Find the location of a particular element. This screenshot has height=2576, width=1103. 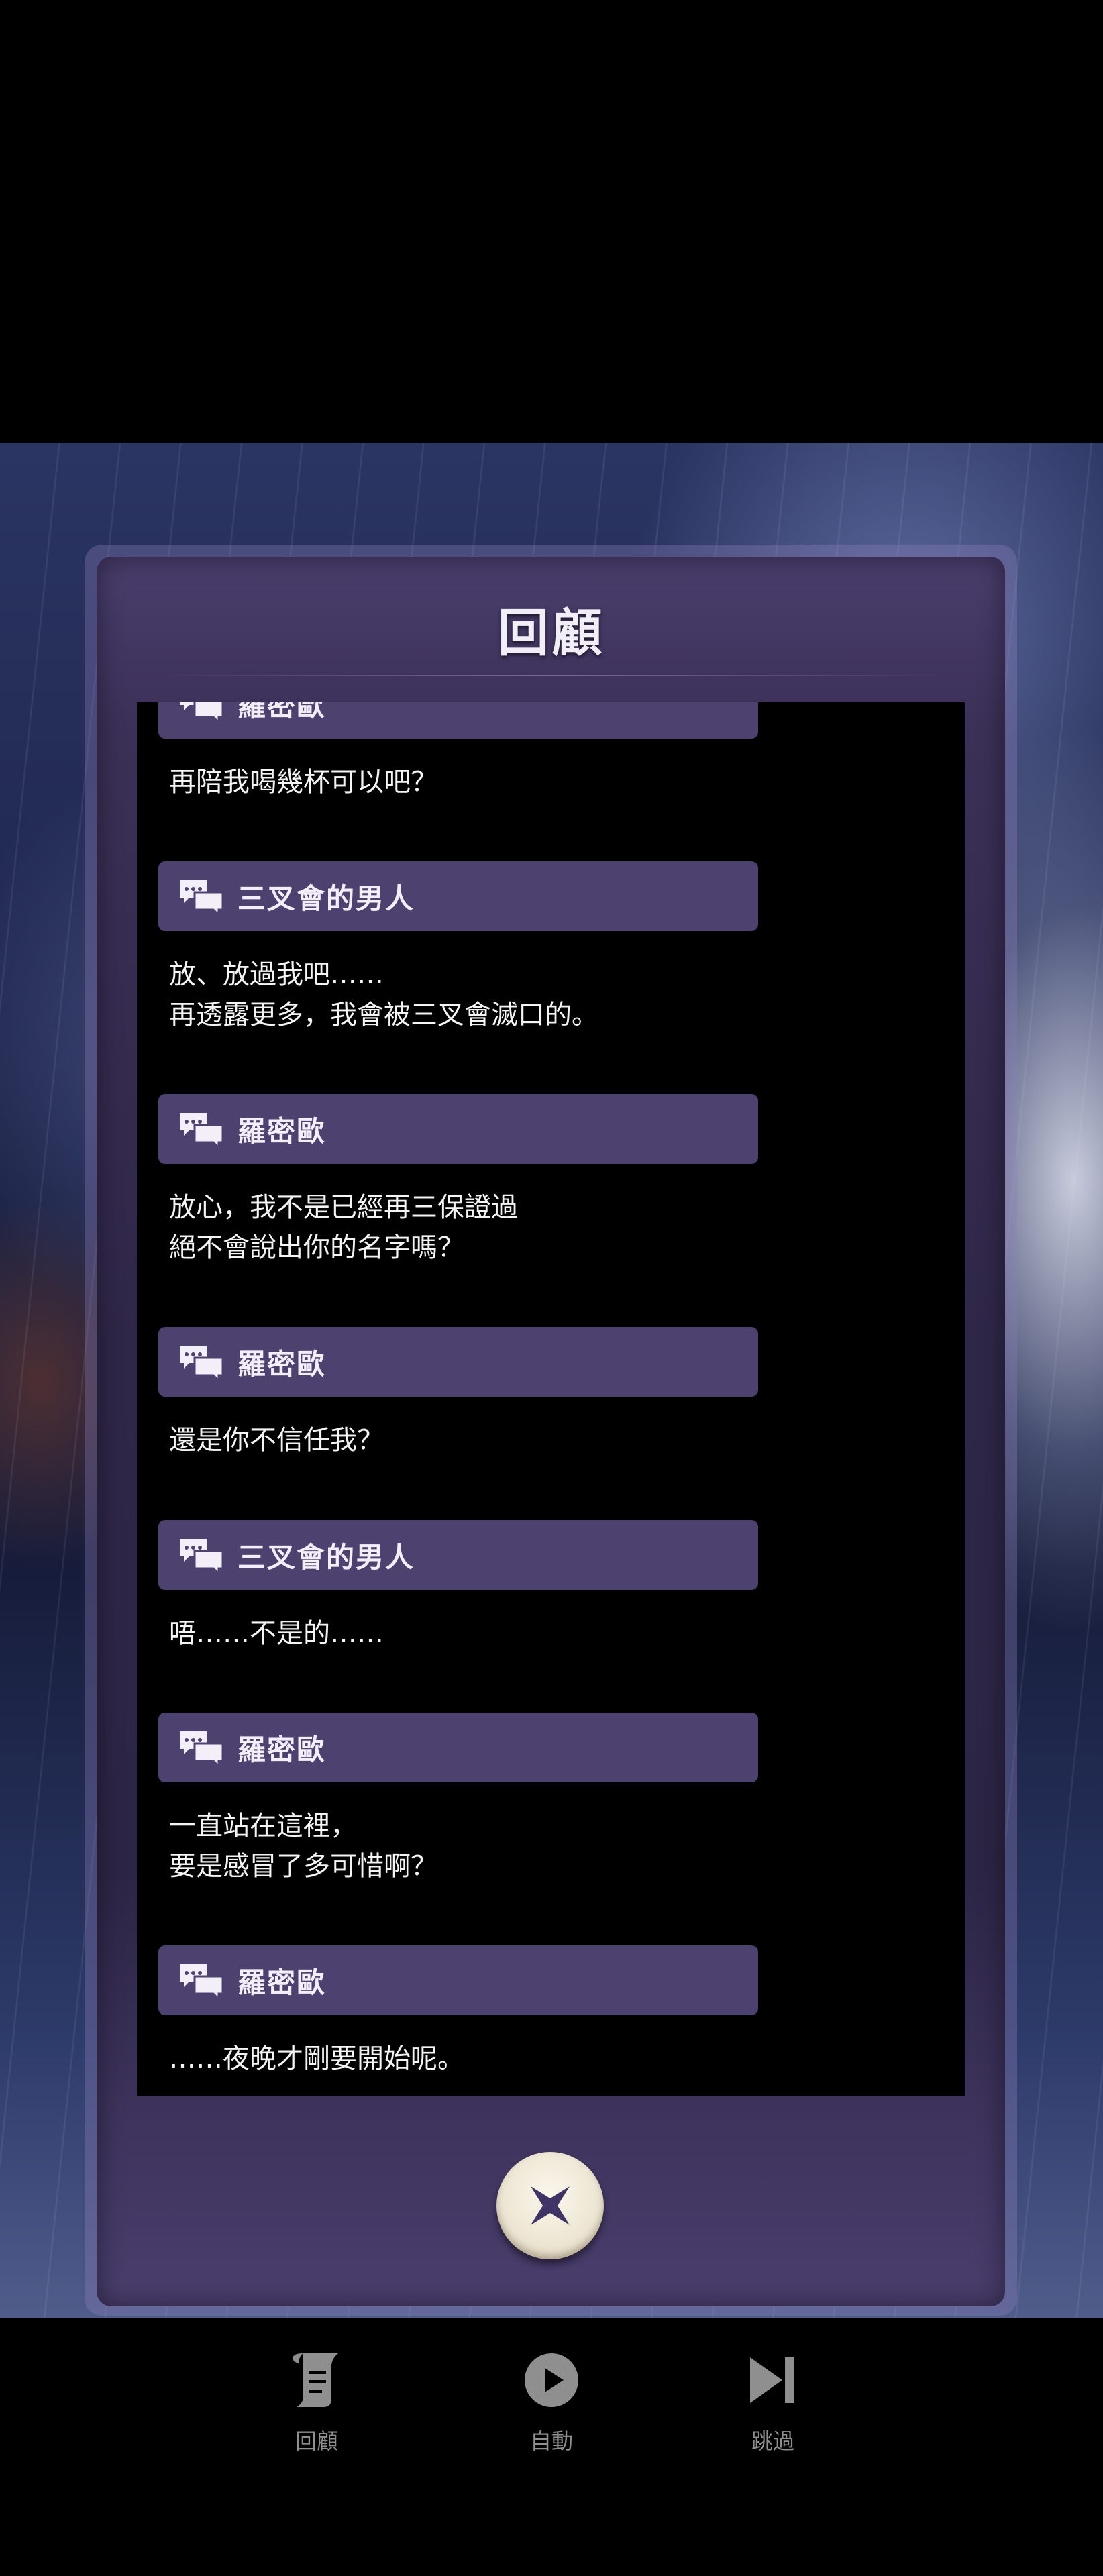

dialogue-line: 還是你不信任我？ is located at coordinates (276, 1440).